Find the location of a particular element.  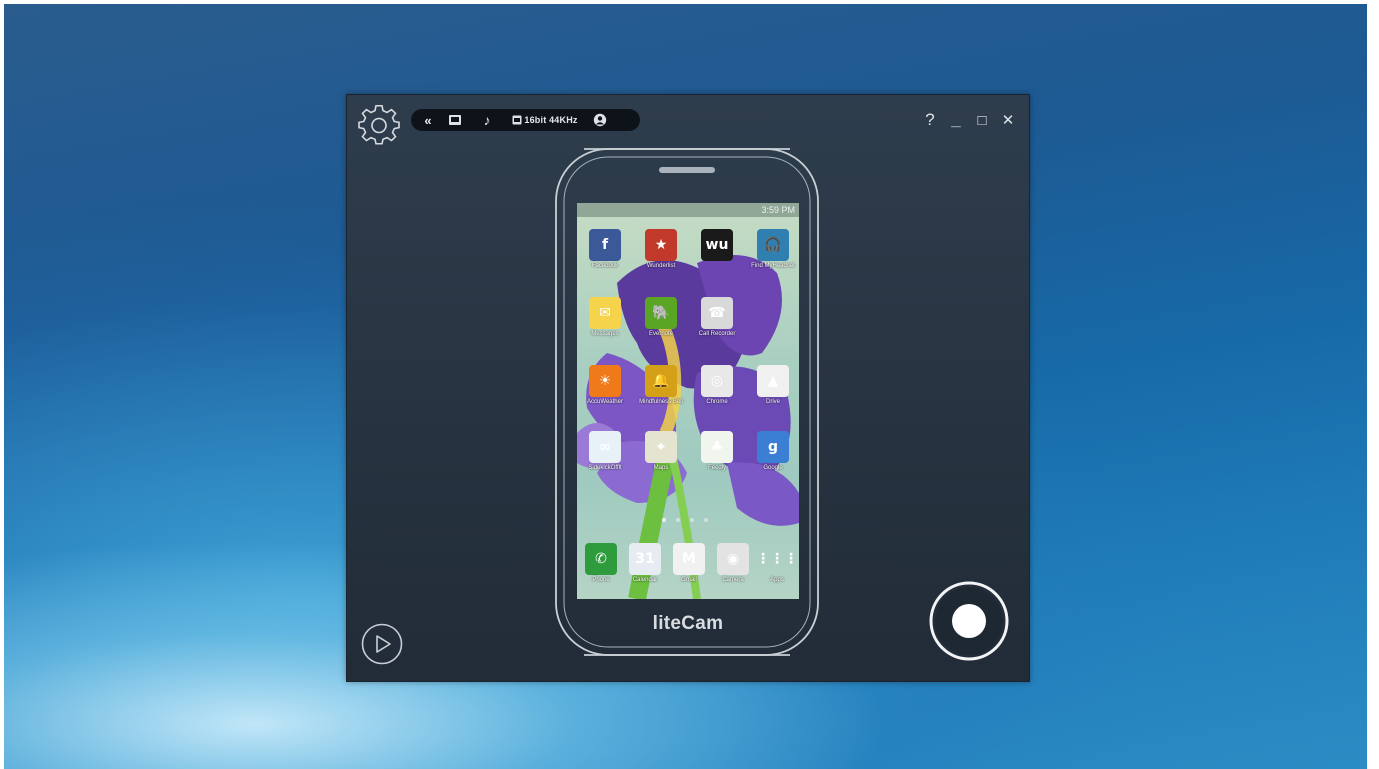

app-icon: ☎ is located at coordinates (717, 313).